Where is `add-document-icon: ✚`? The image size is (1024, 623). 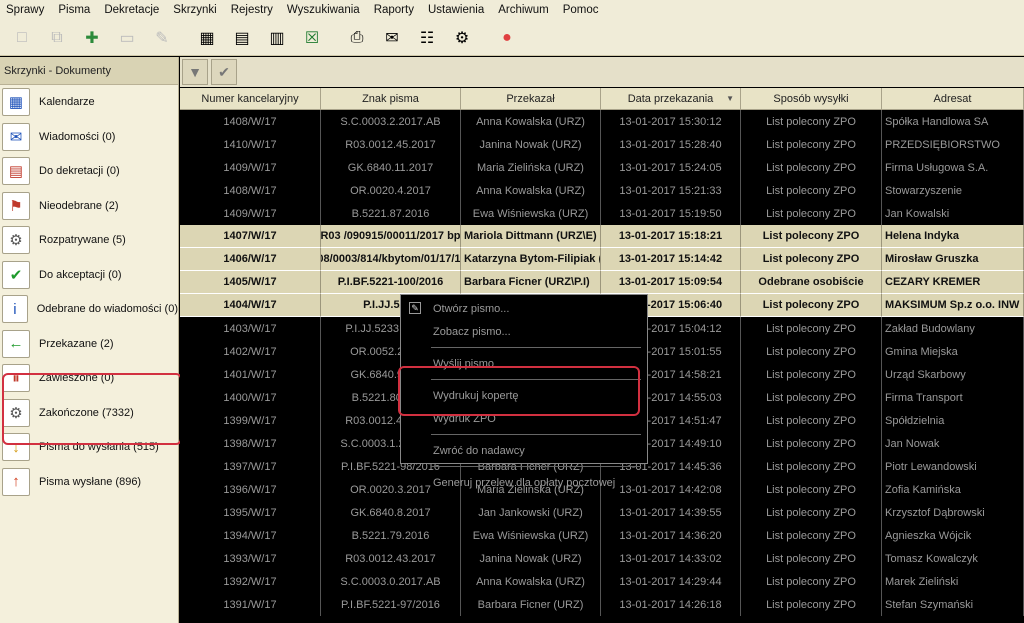
add-document-icon: ✚ is located at coordinates (92, 38).